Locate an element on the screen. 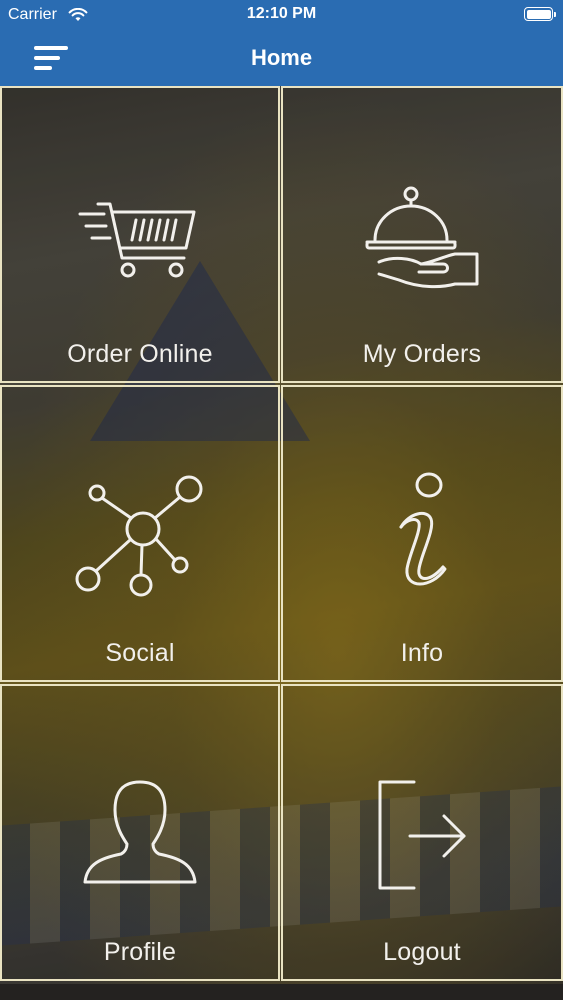  page-title: Home is located at coordinates (281, 57).